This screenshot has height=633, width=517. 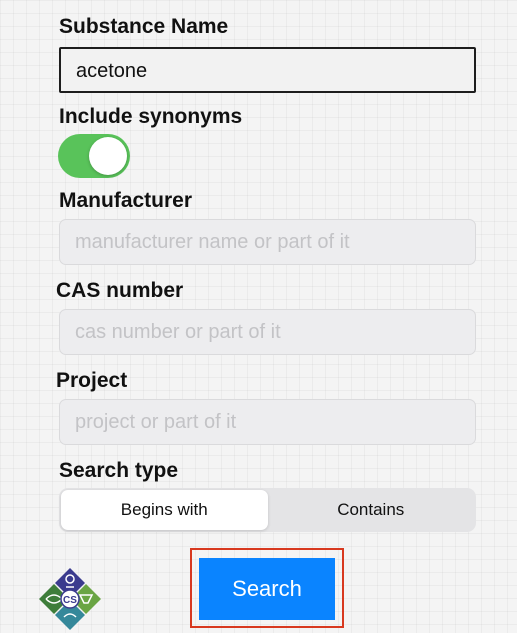 I want to click on search-button: Search, so click(x=267, y=589).